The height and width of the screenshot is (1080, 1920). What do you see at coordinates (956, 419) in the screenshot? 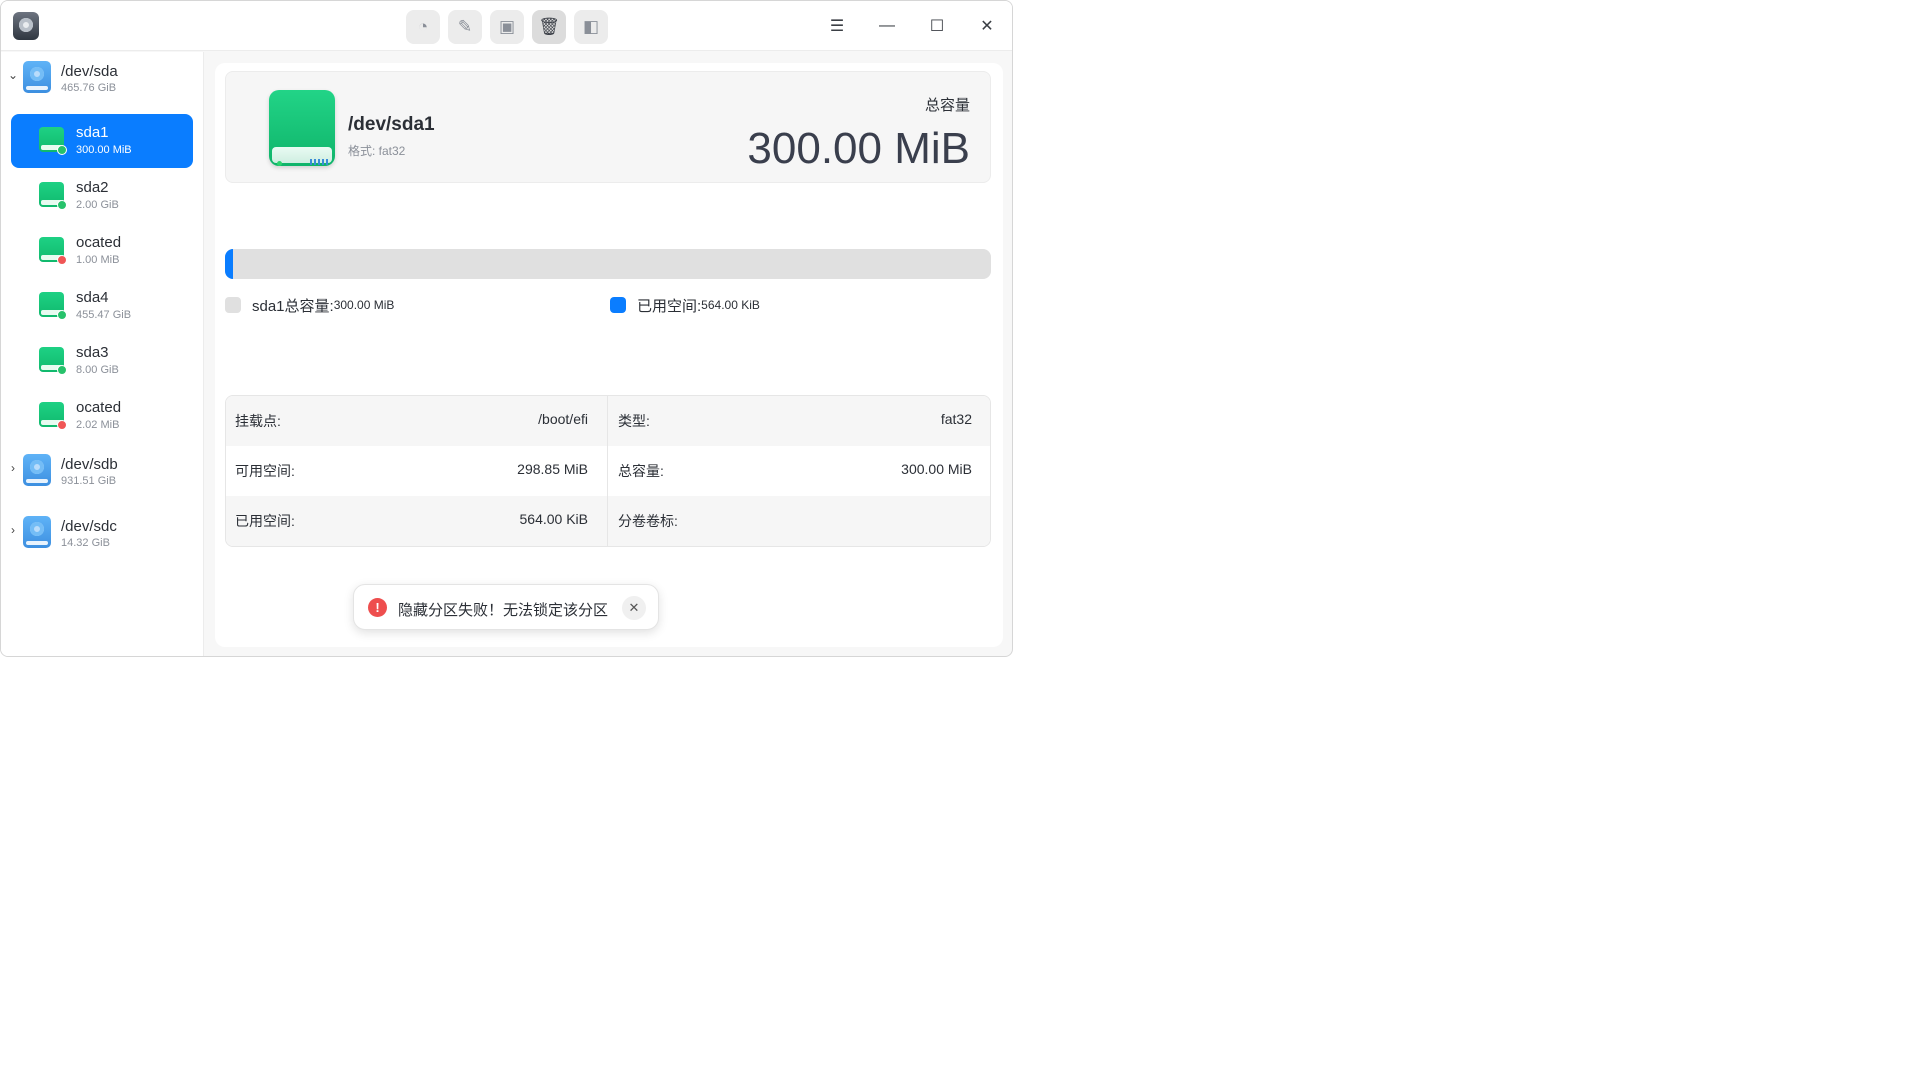
I see `type-value: fat32` at bounding box center [956, 419].